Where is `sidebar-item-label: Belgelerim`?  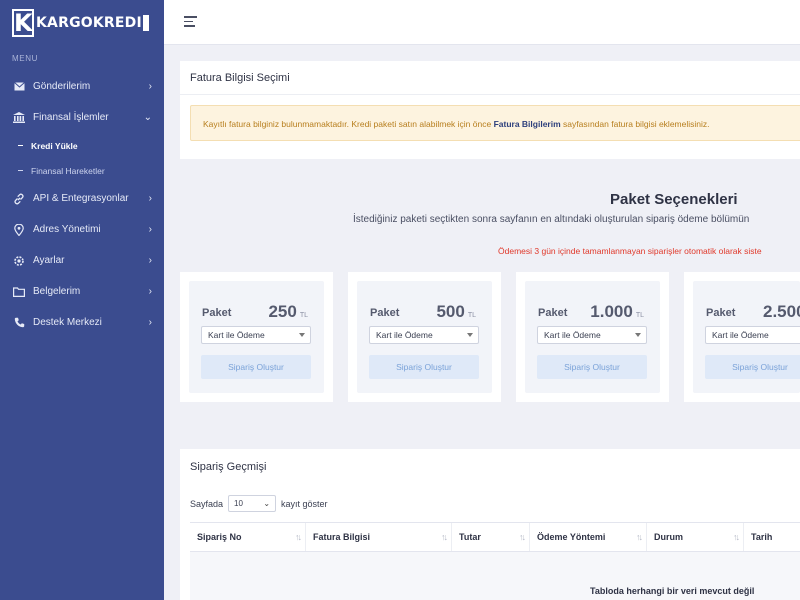
sidebar-item-label: Belgelerim is located at coordinates (57, 291).